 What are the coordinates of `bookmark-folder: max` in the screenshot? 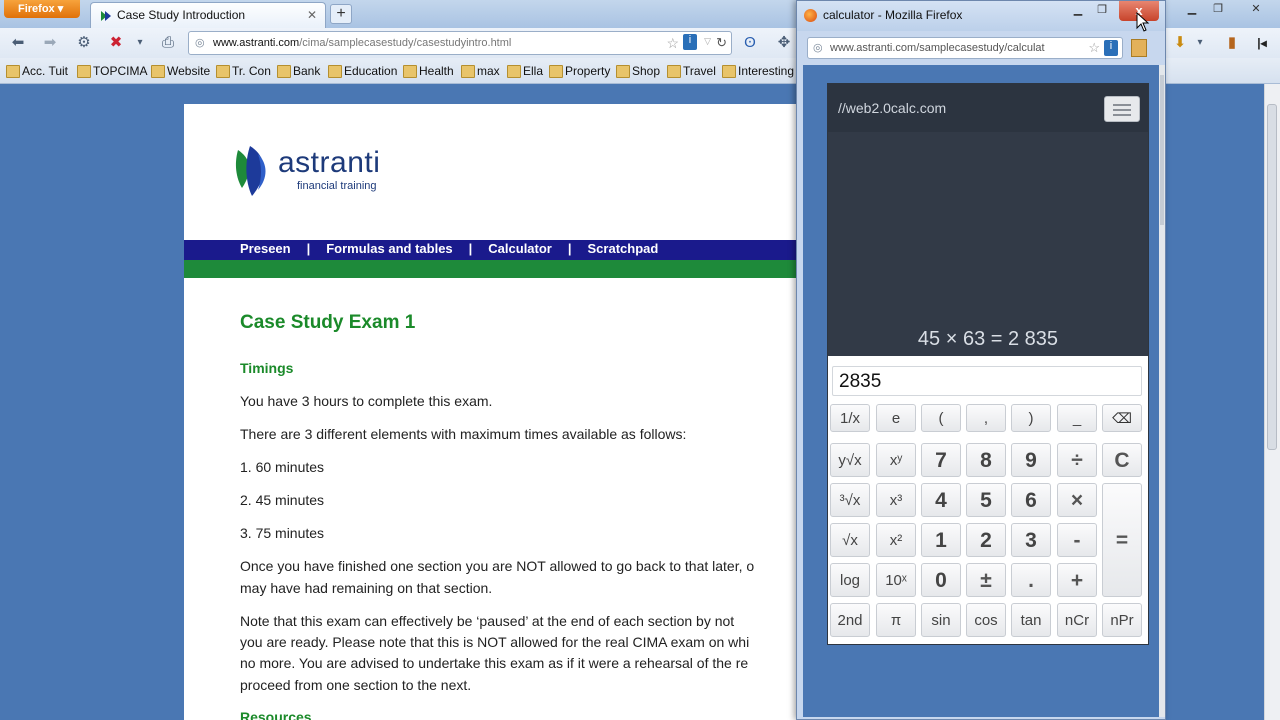 It's located at (480, 71).